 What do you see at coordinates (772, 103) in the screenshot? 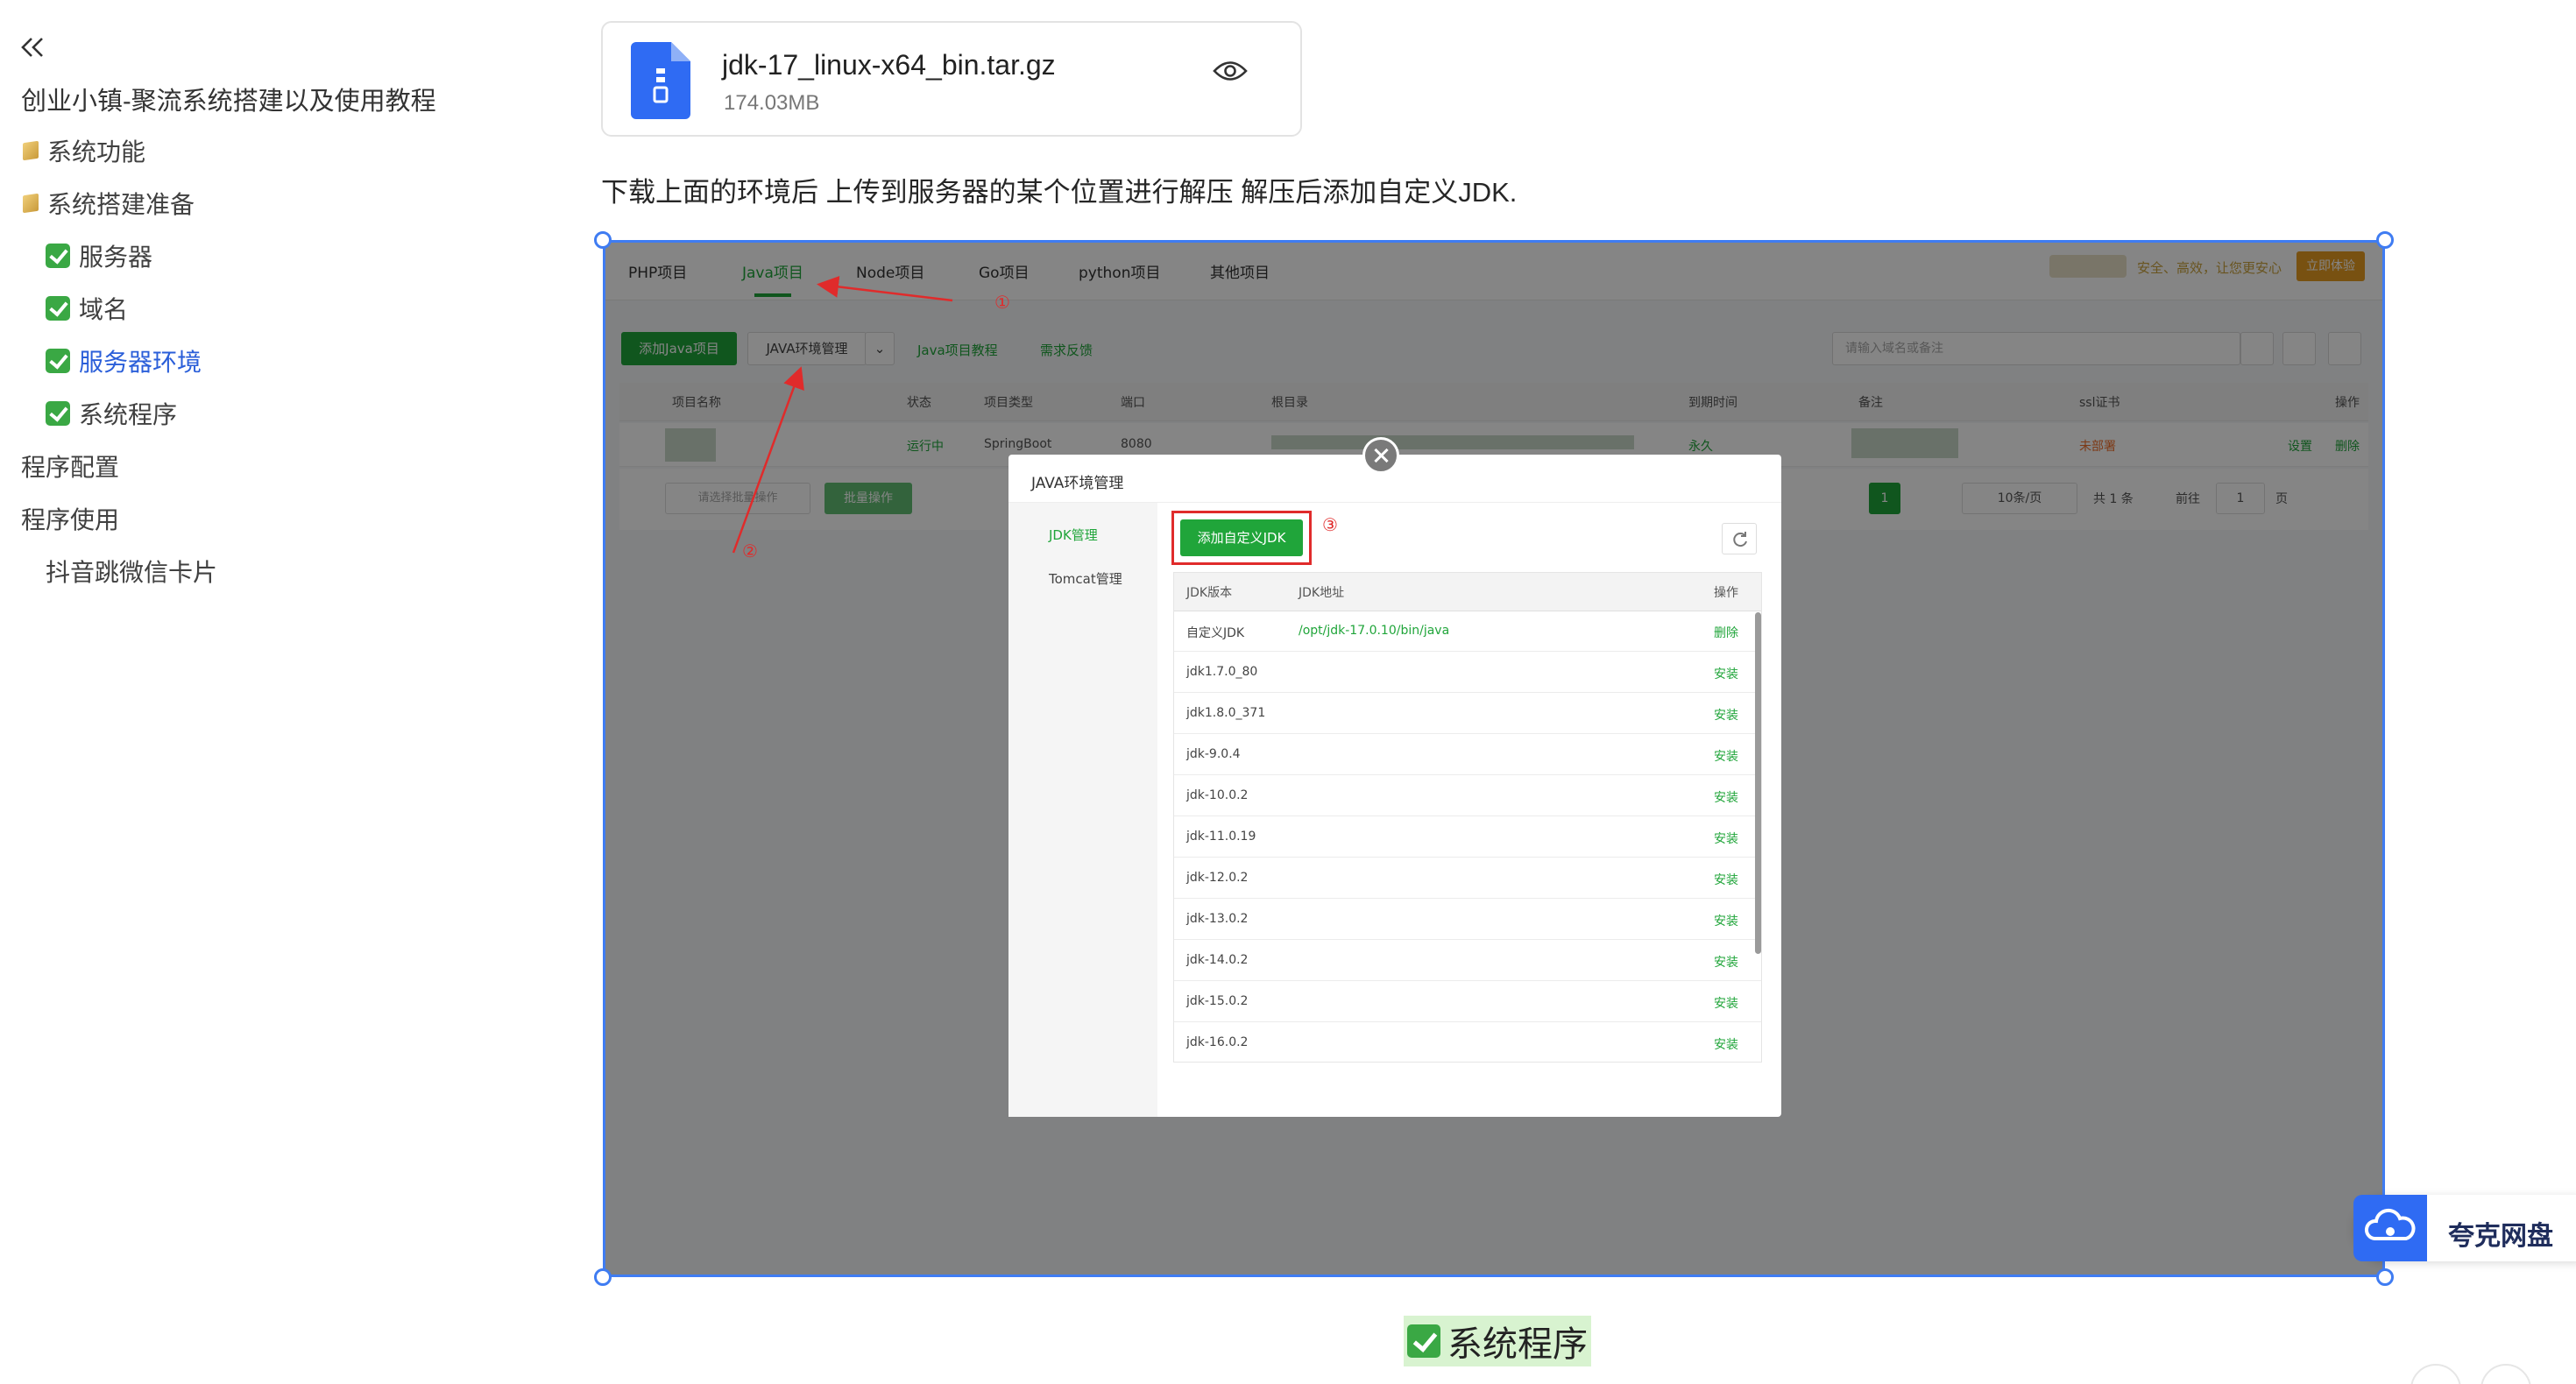
I see `file-size: 174.03MB` at bounding box center [772, 103].